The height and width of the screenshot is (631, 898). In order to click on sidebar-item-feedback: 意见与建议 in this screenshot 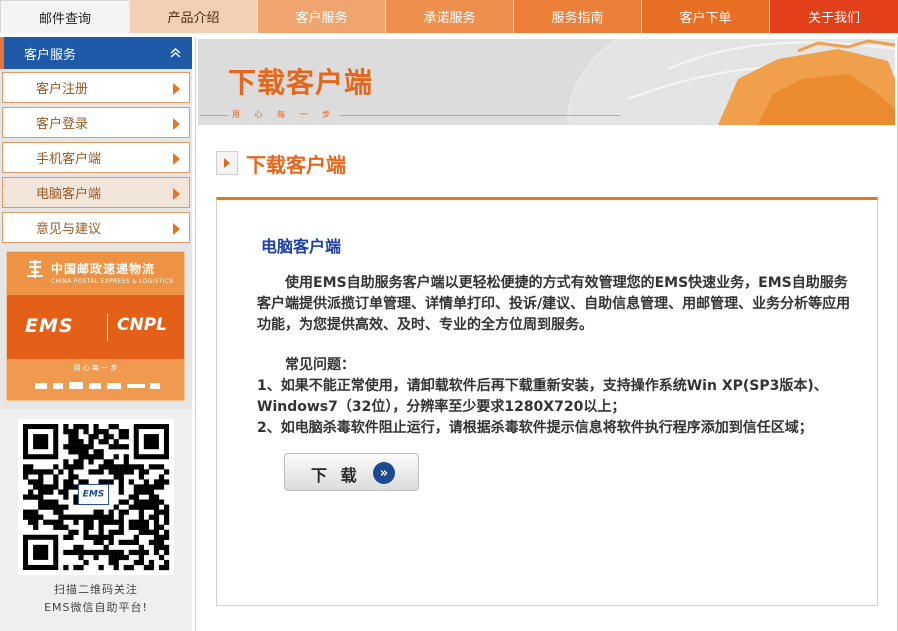, I will do `click(96, 227)`.